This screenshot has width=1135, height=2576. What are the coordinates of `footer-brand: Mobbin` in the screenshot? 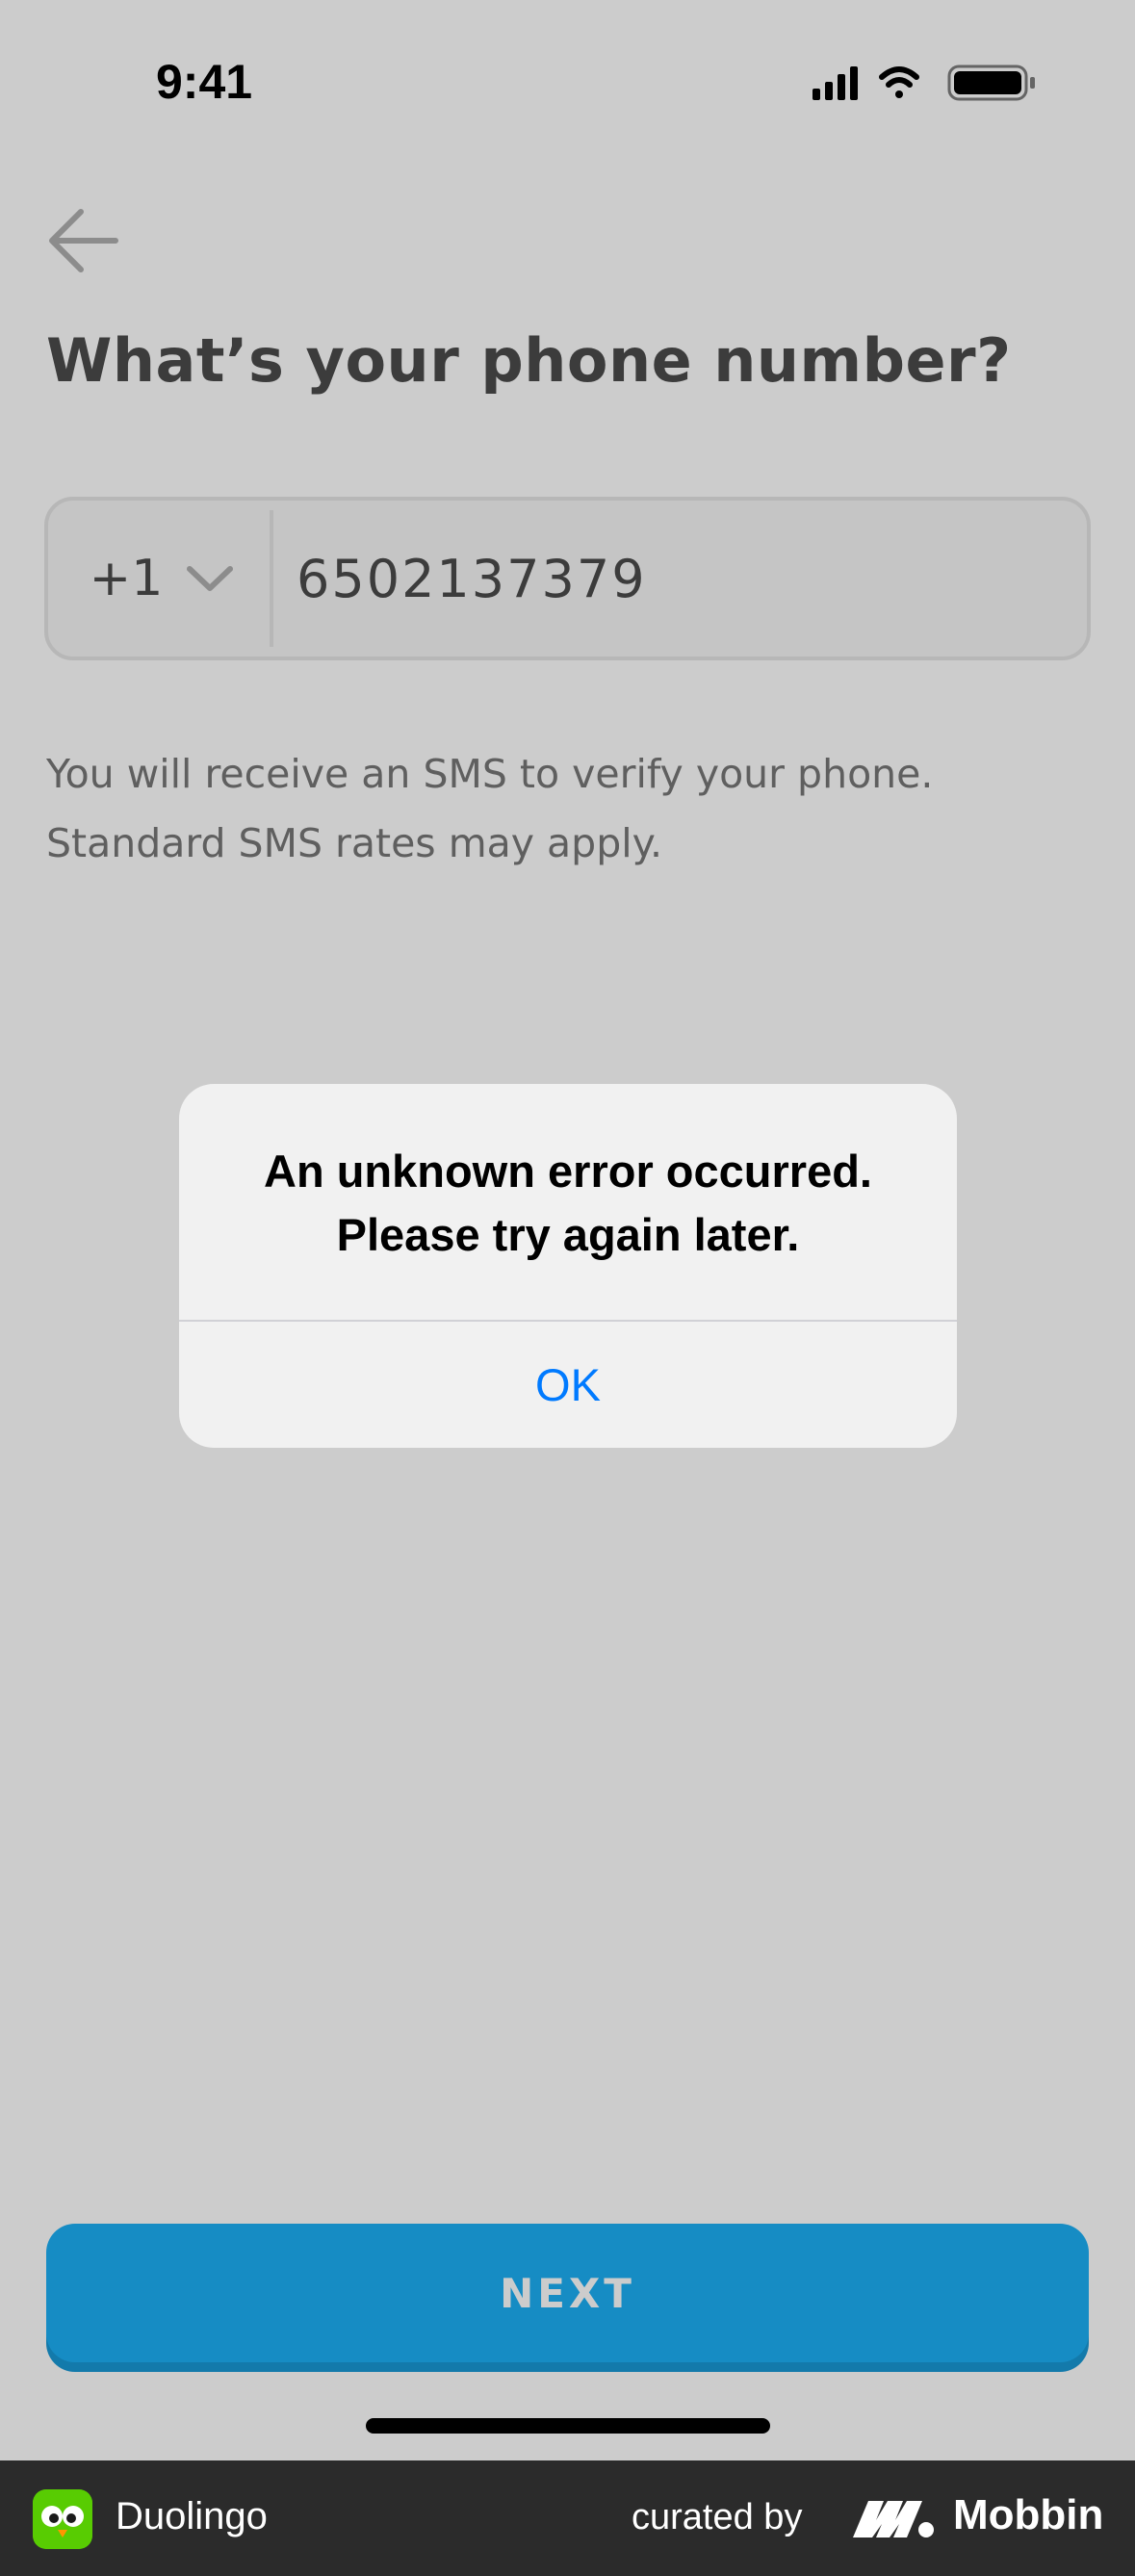 It's located at (1028, 2514).